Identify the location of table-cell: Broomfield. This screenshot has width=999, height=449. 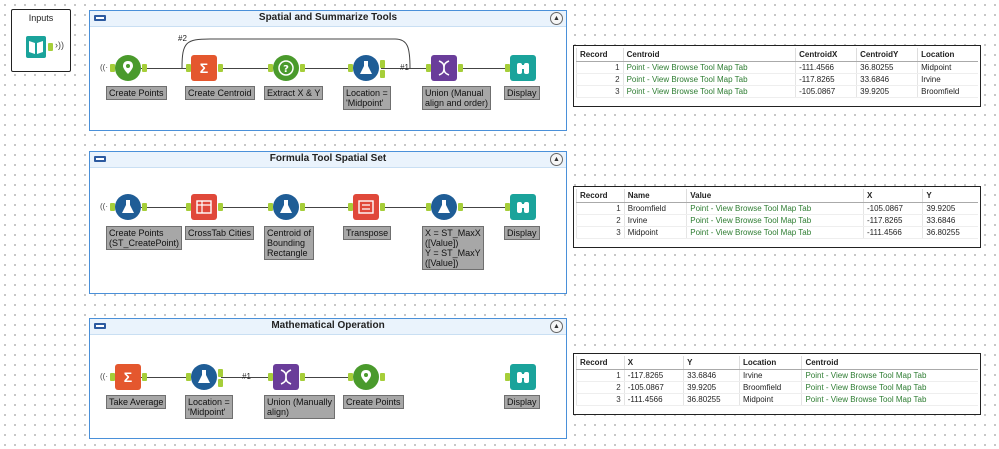
(655, 208).